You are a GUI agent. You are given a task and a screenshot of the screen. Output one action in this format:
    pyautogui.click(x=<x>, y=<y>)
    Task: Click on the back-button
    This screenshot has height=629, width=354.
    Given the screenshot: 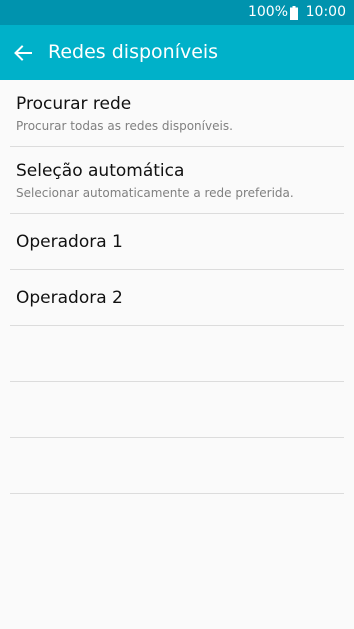 What is the action you would take?
    pyautogui.click(x=24, y=53)
    